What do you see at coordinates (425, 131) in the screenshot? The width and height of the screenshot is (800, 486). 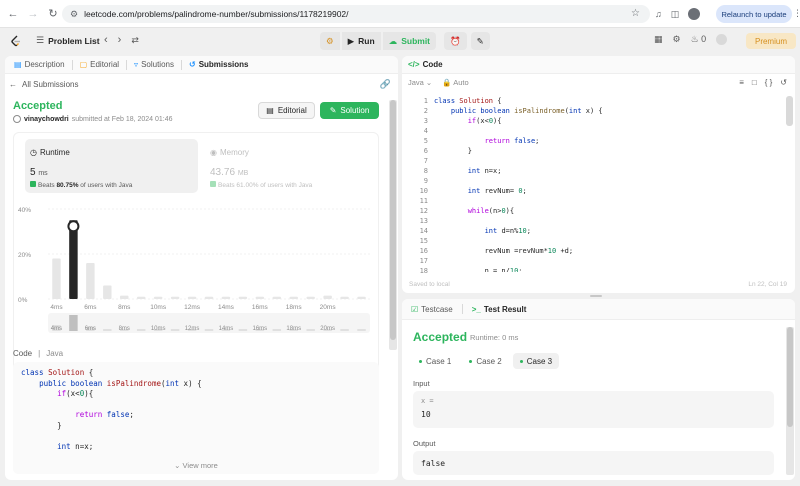 I see `line-number: 4` at bounding box center [425, 131].